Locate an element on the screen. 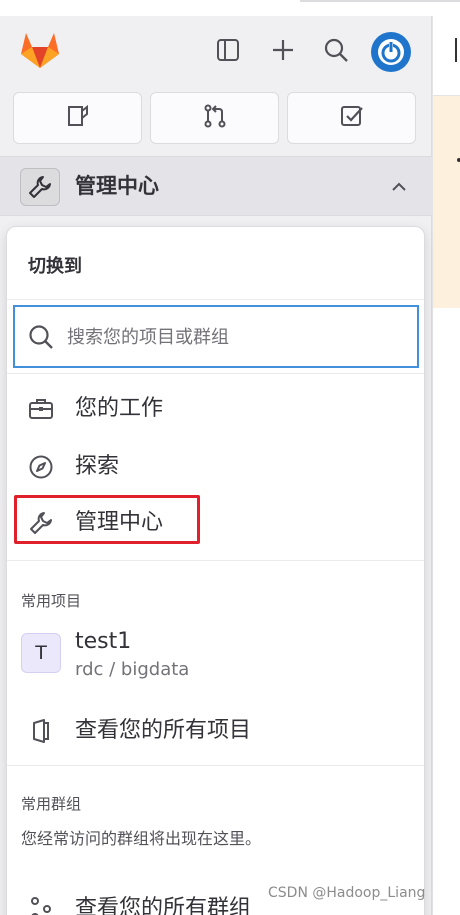  nav-label: 查看您的所有项目 is located at coordinates (163, 730).